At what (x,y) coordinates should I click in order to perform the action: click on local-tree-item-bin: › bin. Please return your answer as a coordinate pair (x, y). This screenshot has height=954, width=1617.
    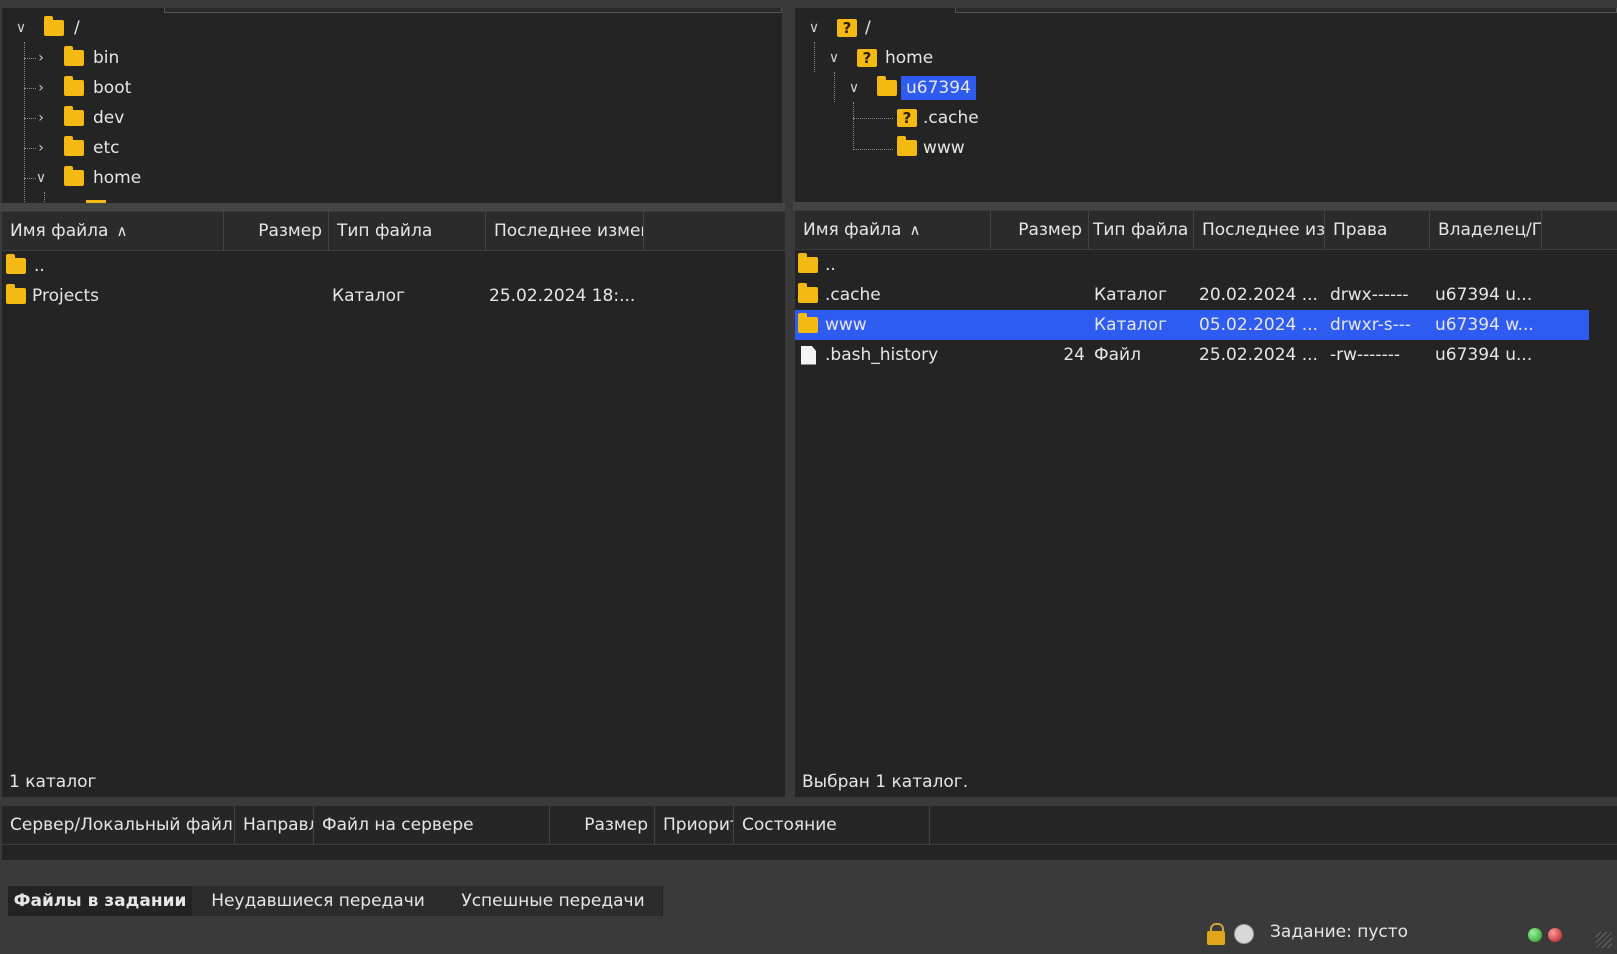
    Looking at the image, I should click on (71, 58).